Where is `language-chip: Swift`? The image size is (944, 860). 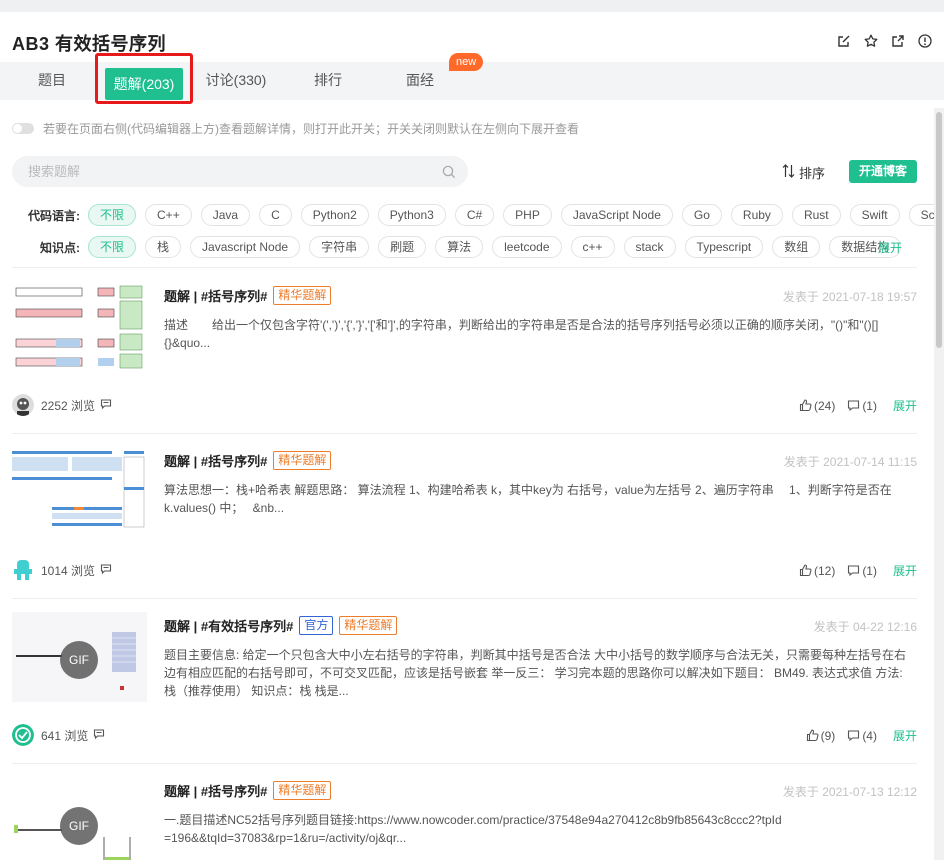
language-chip: Swift is located at coordinates (874, 215).